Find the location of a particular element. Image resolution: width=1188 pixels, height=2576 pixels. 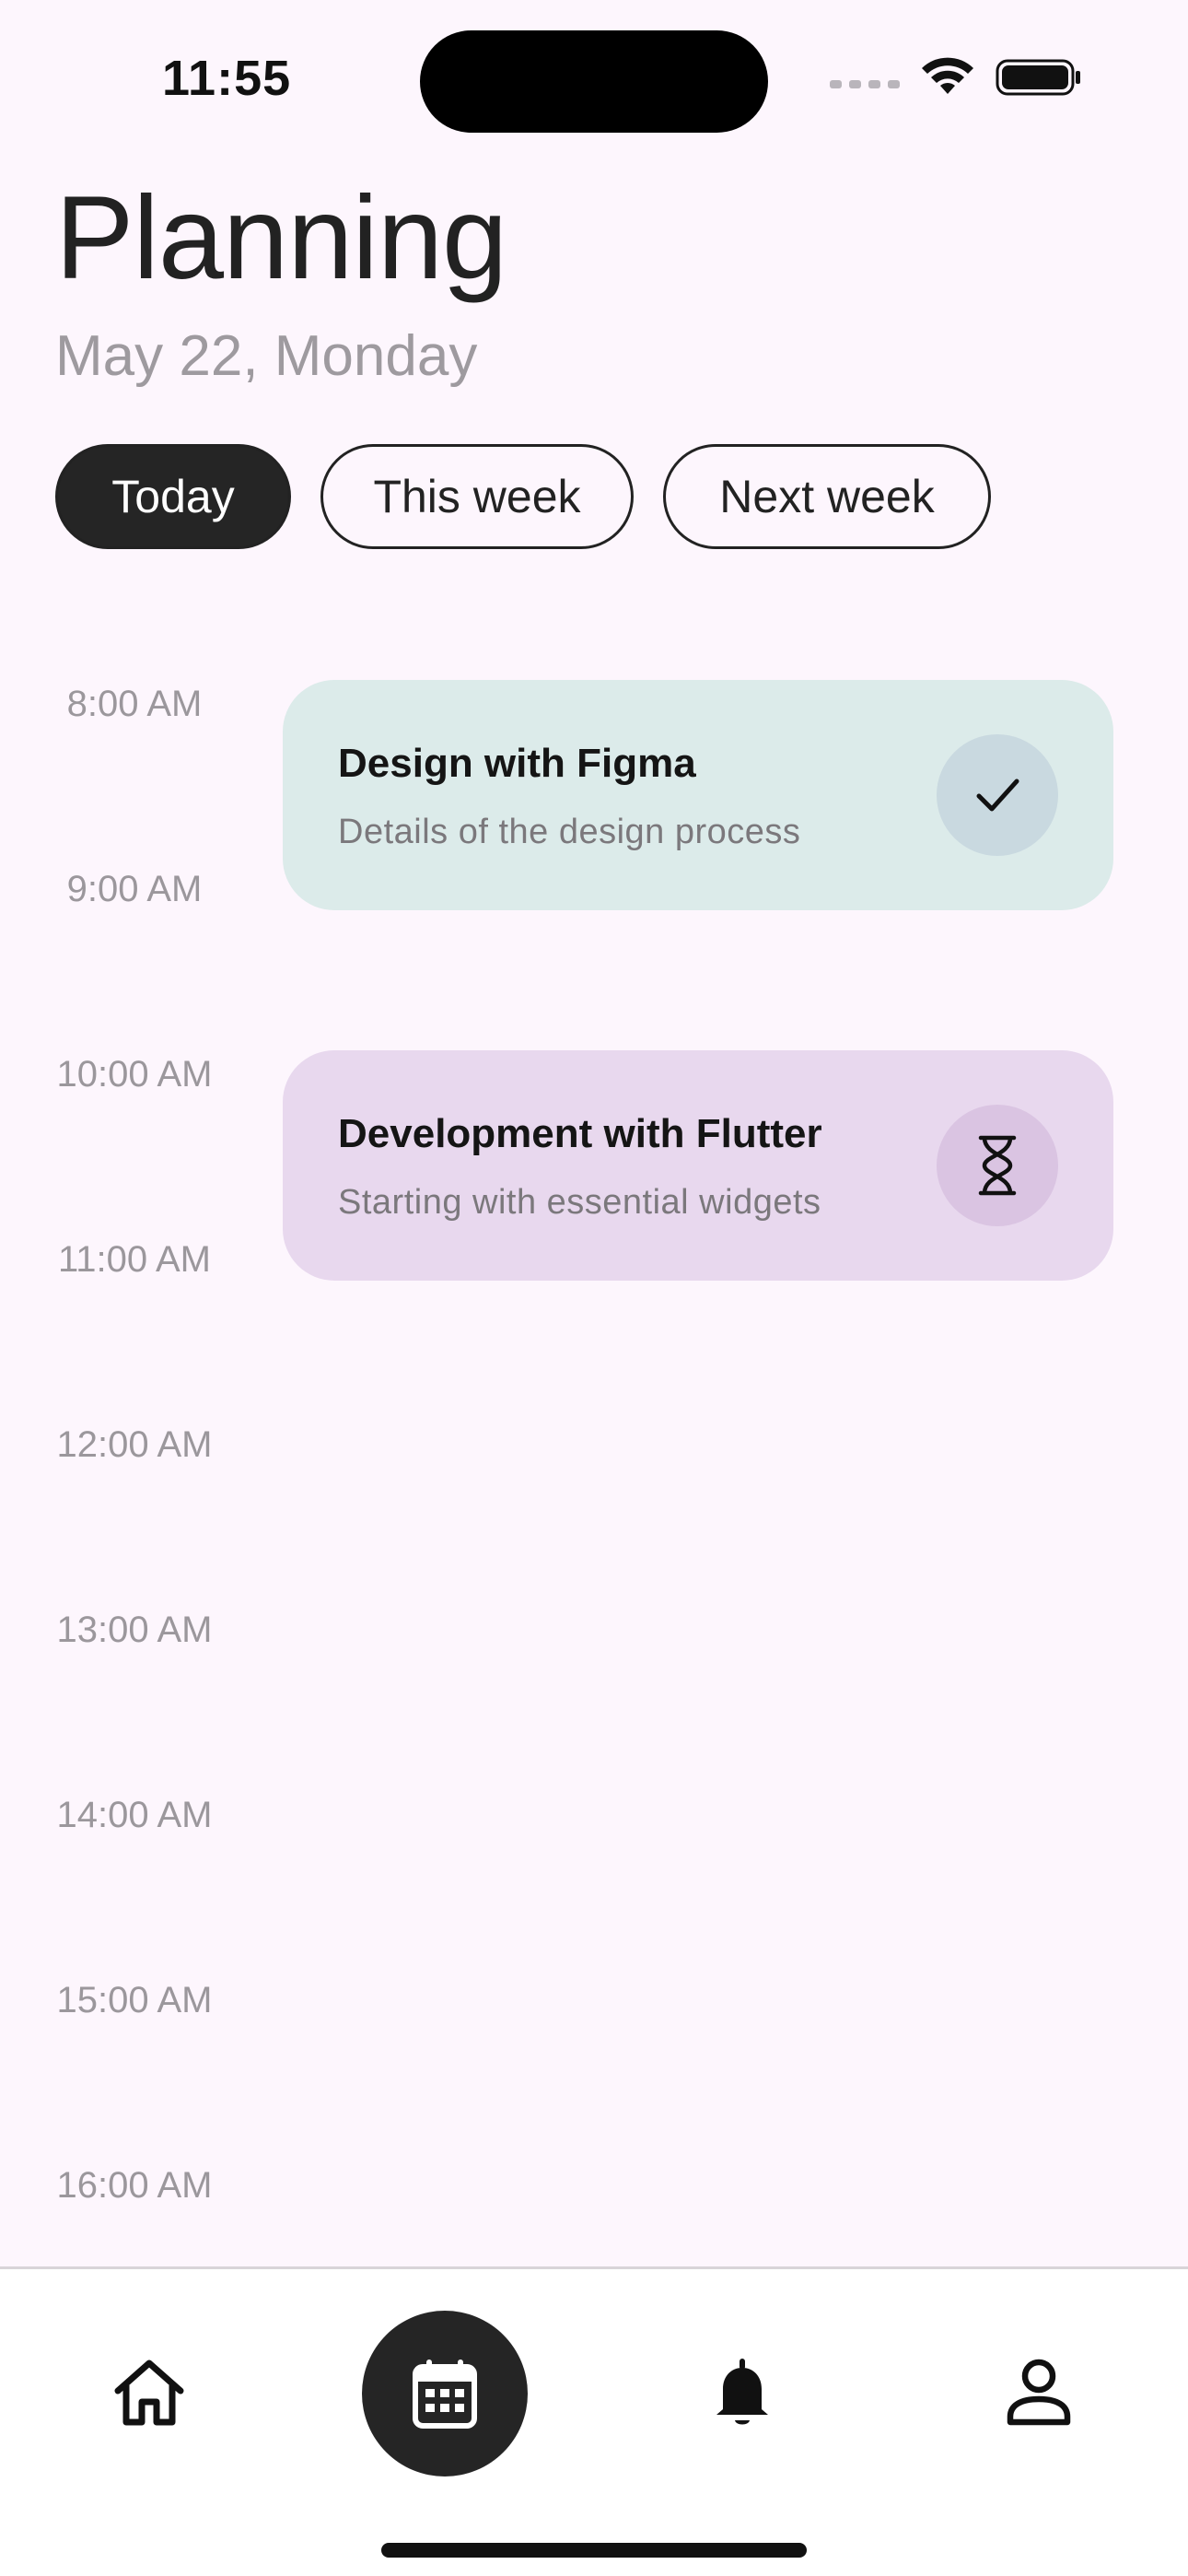

cellular-signal-icon is located at coordinates (865, 83).